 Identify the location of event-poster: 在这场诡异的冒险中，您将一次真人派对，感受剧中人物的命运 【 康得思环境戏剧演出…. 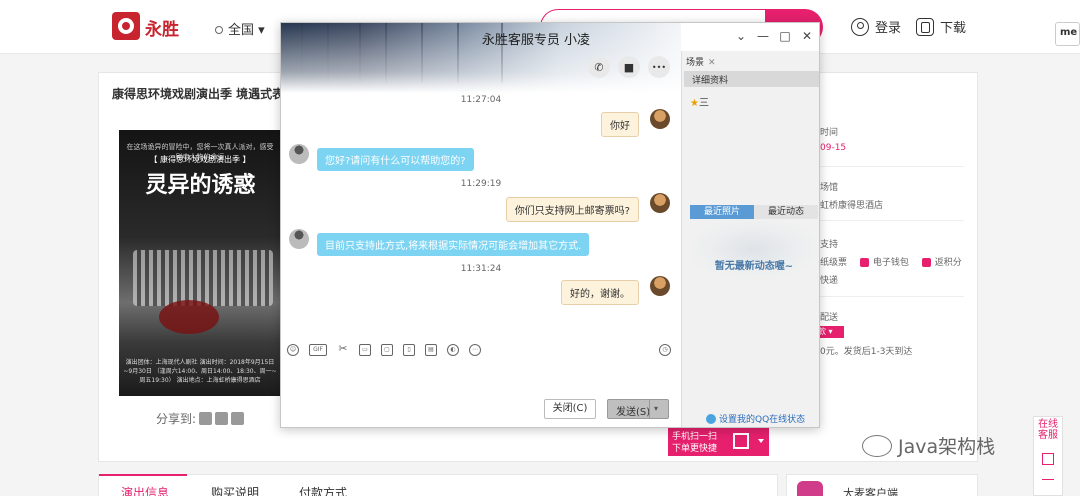
(200, 263).